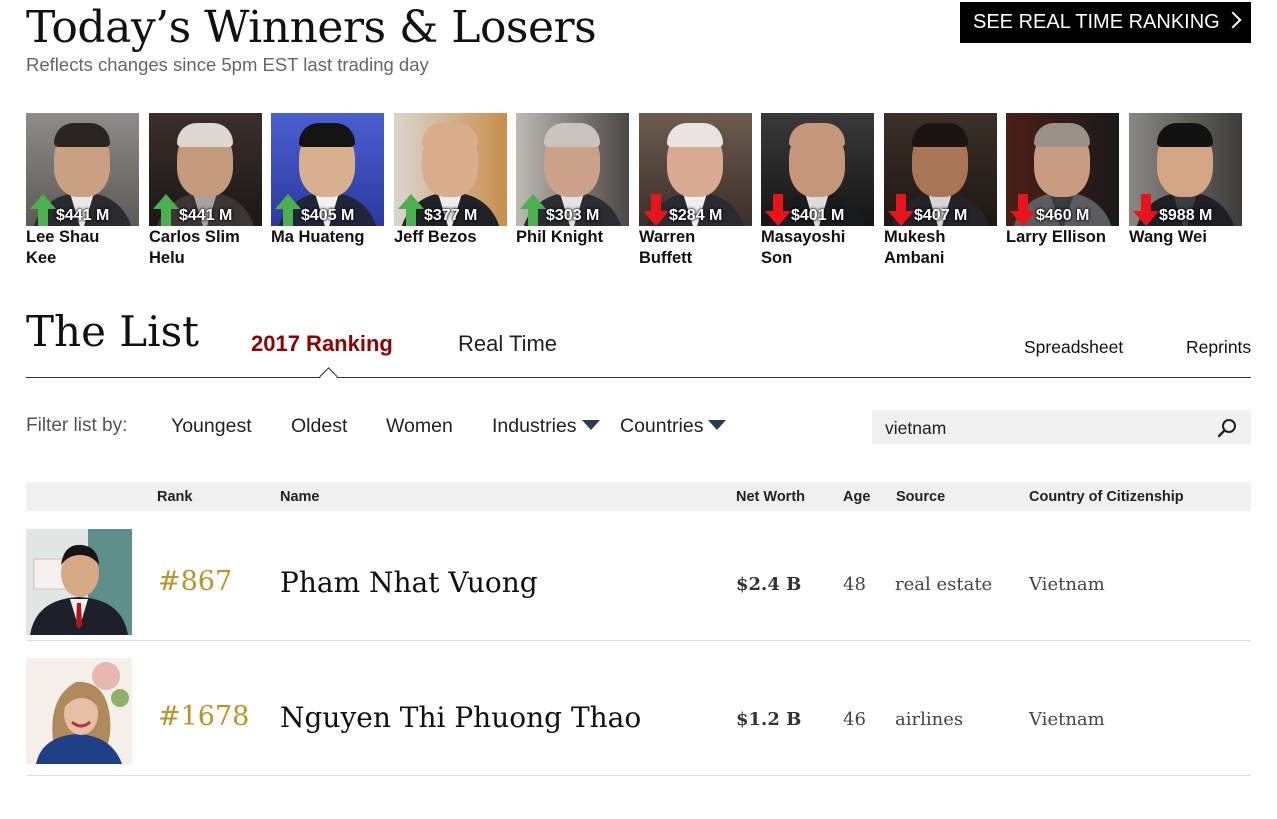 The height and width of the screenshot is (819, 1277). I want to click on filter-oldest: Oldest, so click(319, 426).